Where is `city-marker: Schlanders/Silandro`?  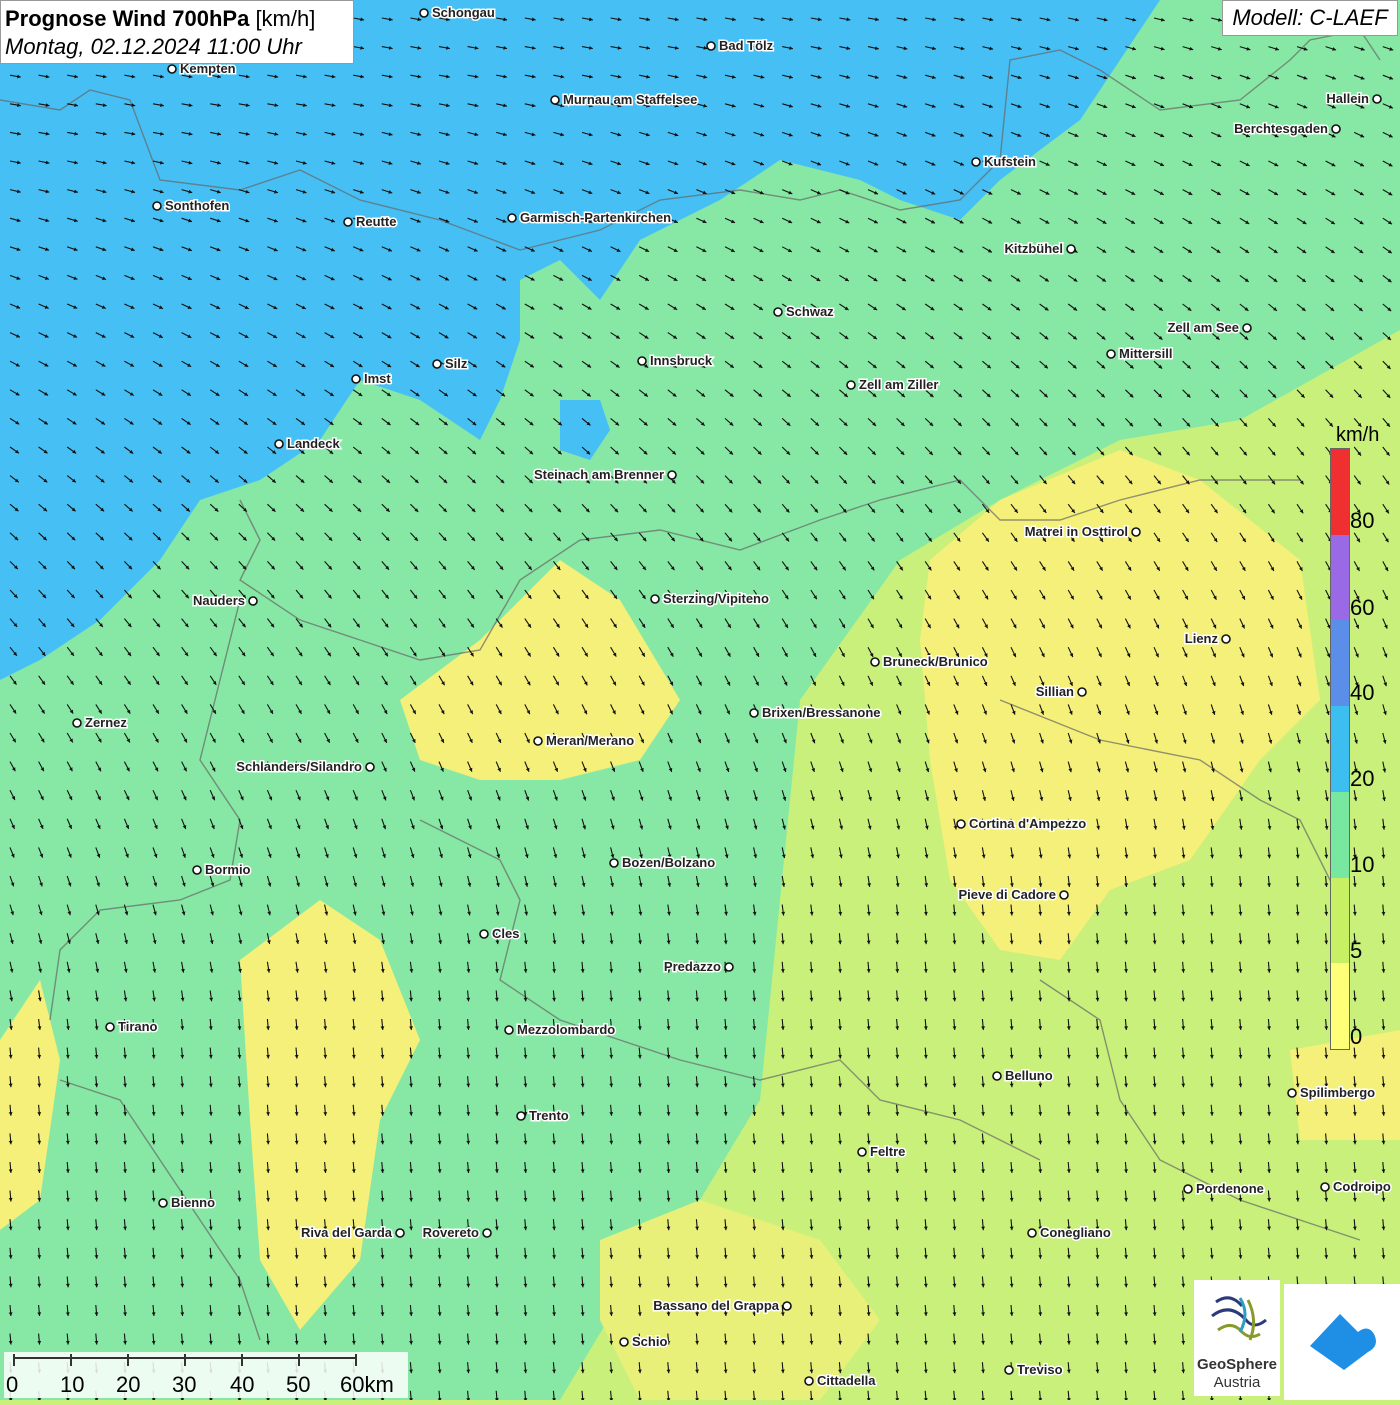 city-marker: Schlanders/Silandro is located at coordinates (305, 766).